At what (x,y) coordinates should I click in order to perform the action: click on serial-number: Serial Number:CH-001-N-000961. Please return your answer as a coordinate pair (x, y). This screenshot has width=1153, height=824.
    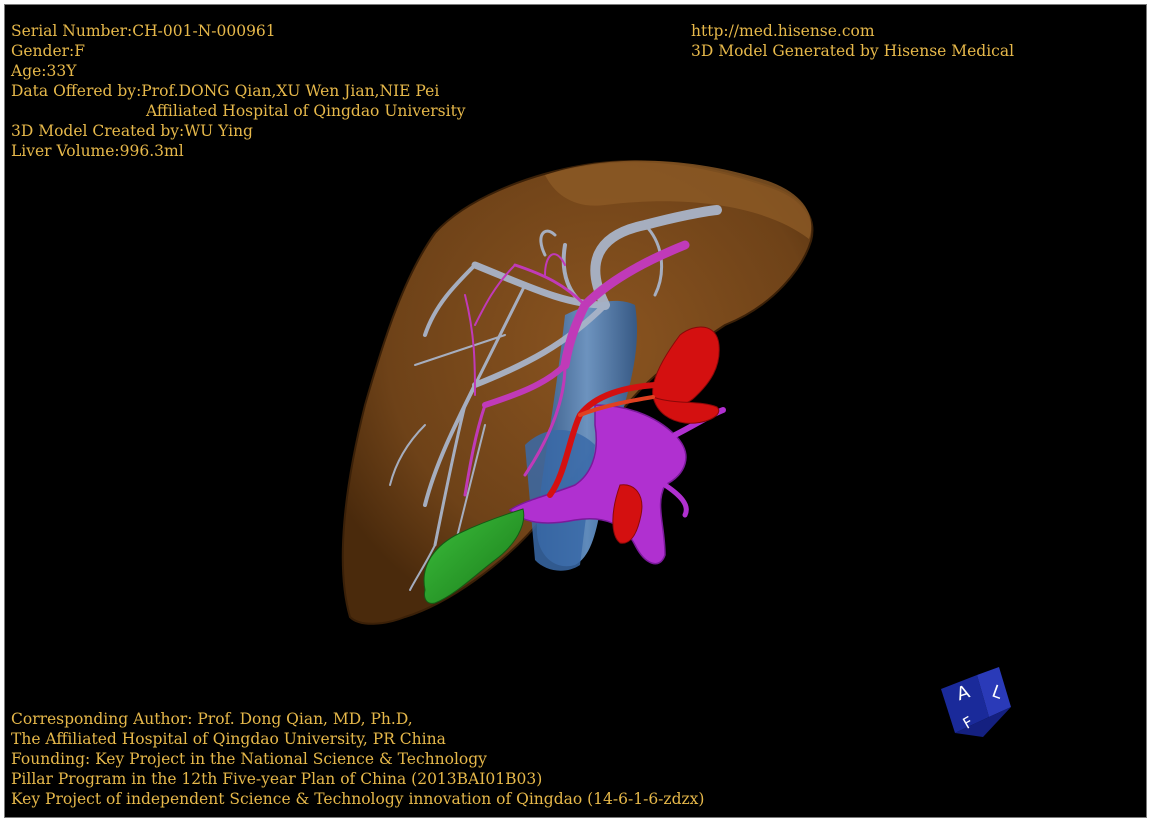
    Looking at the image, I should click on (143, 31).